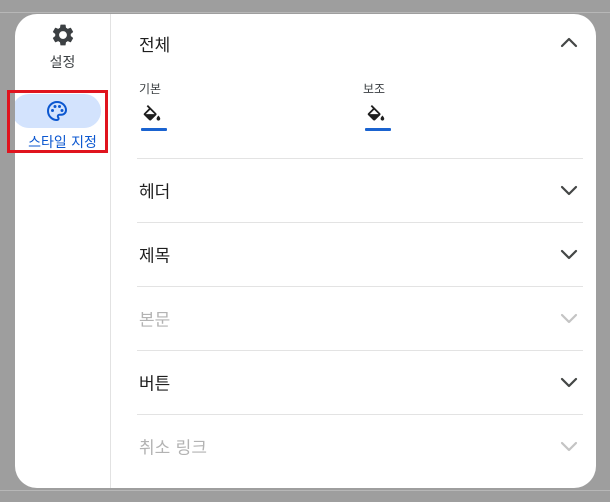  I want to click on primary-color-button, so click(154, 119).